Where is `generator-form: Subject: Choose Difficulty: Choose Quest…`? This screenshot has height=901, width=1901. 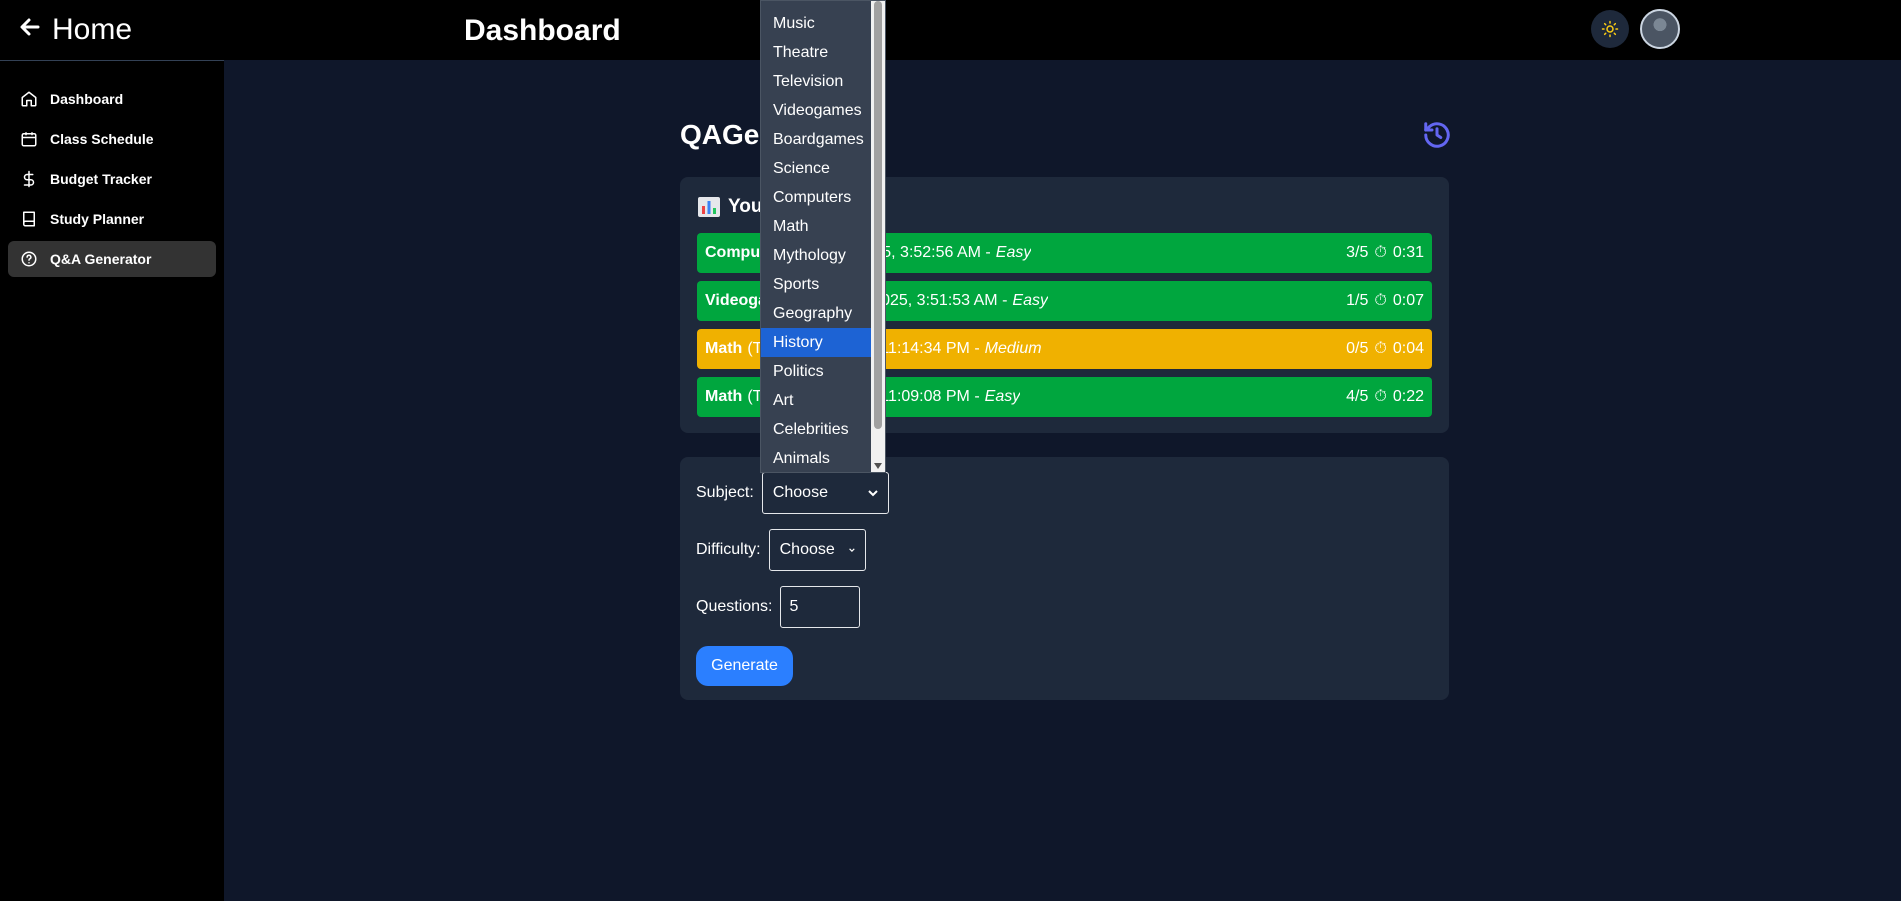 generator-form: Subject: Choose Difficulty: Choose Quest… is located at coordinates (1064, 578).